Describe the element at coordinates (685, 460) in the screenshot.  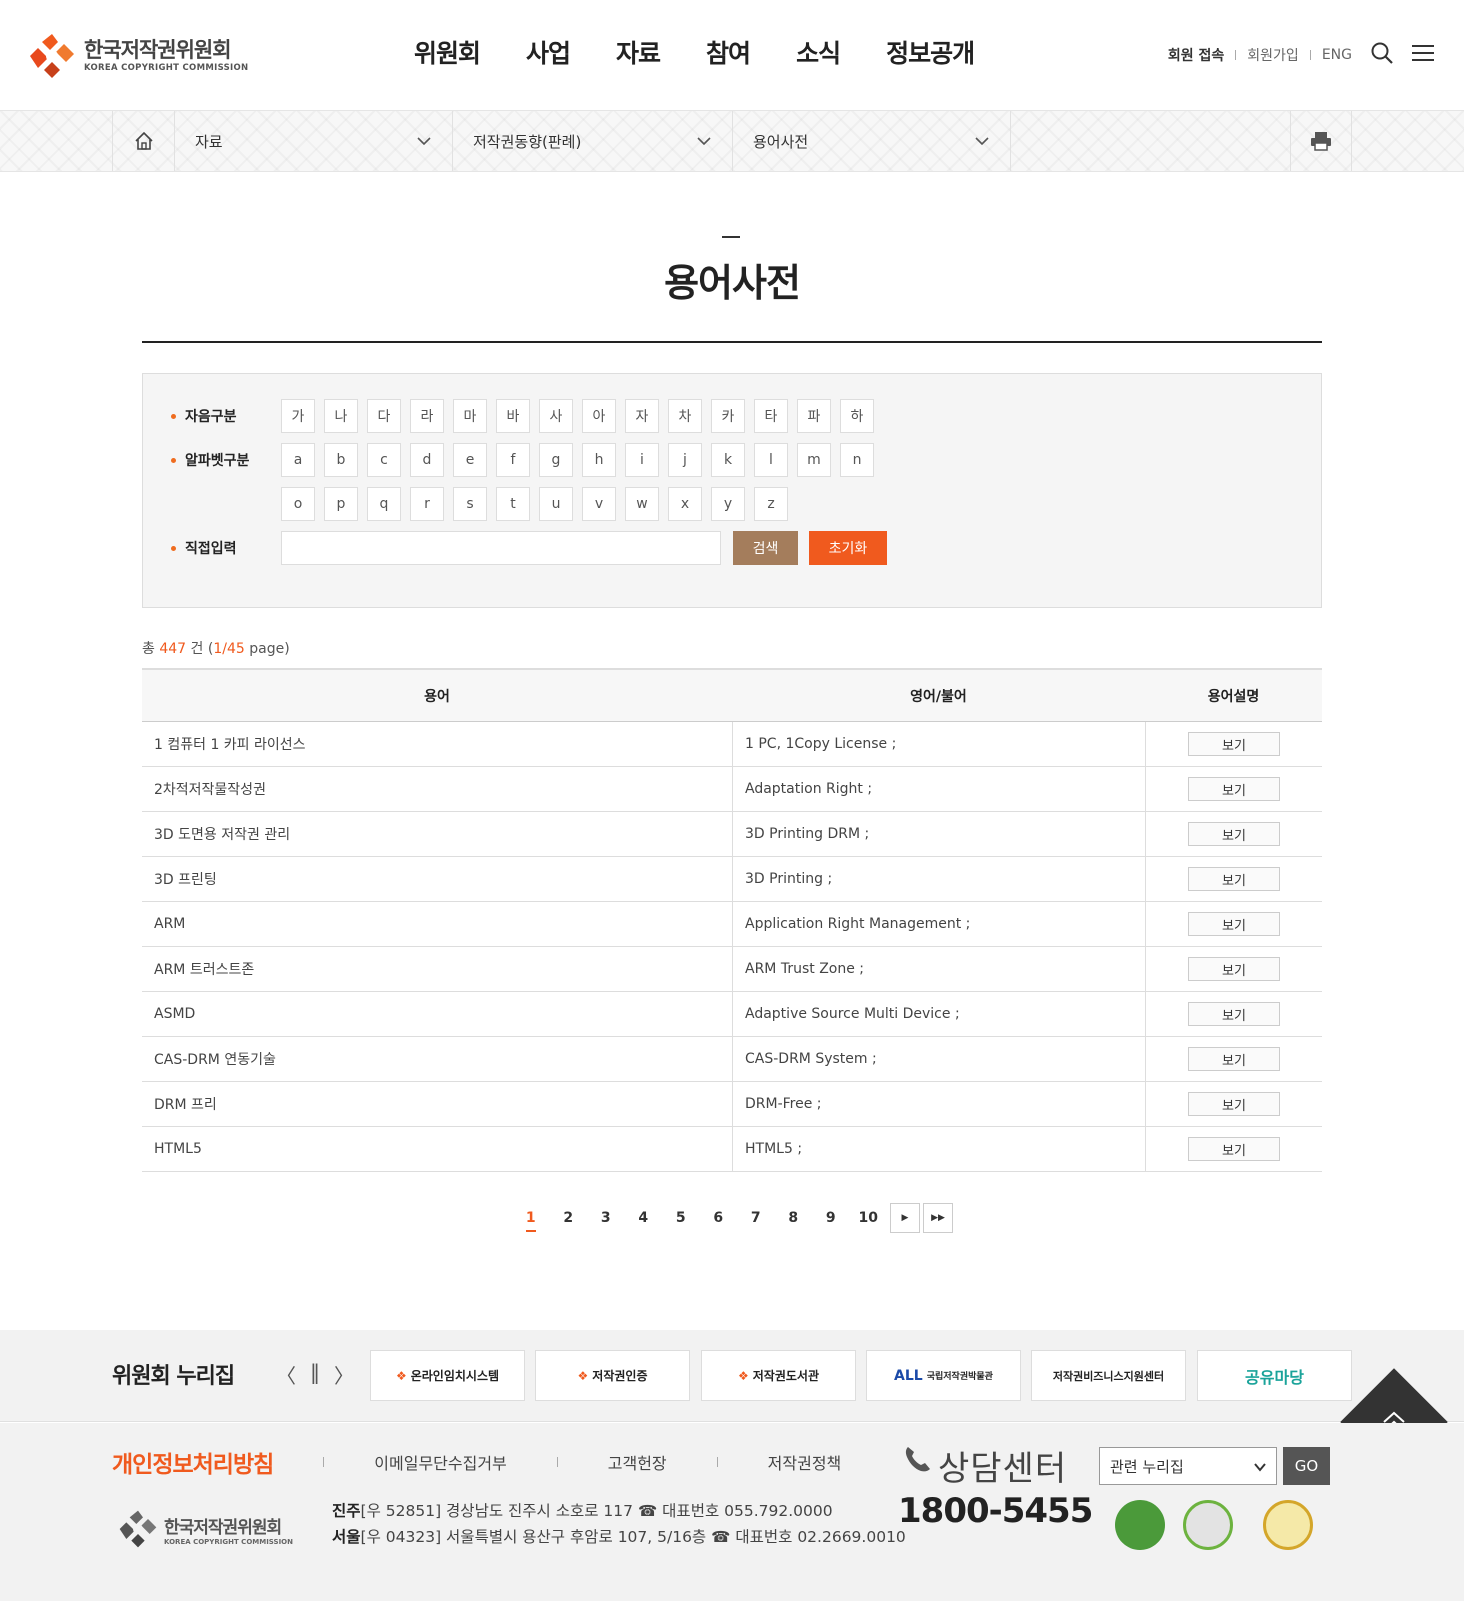
I see `filter-button: j` at that location.